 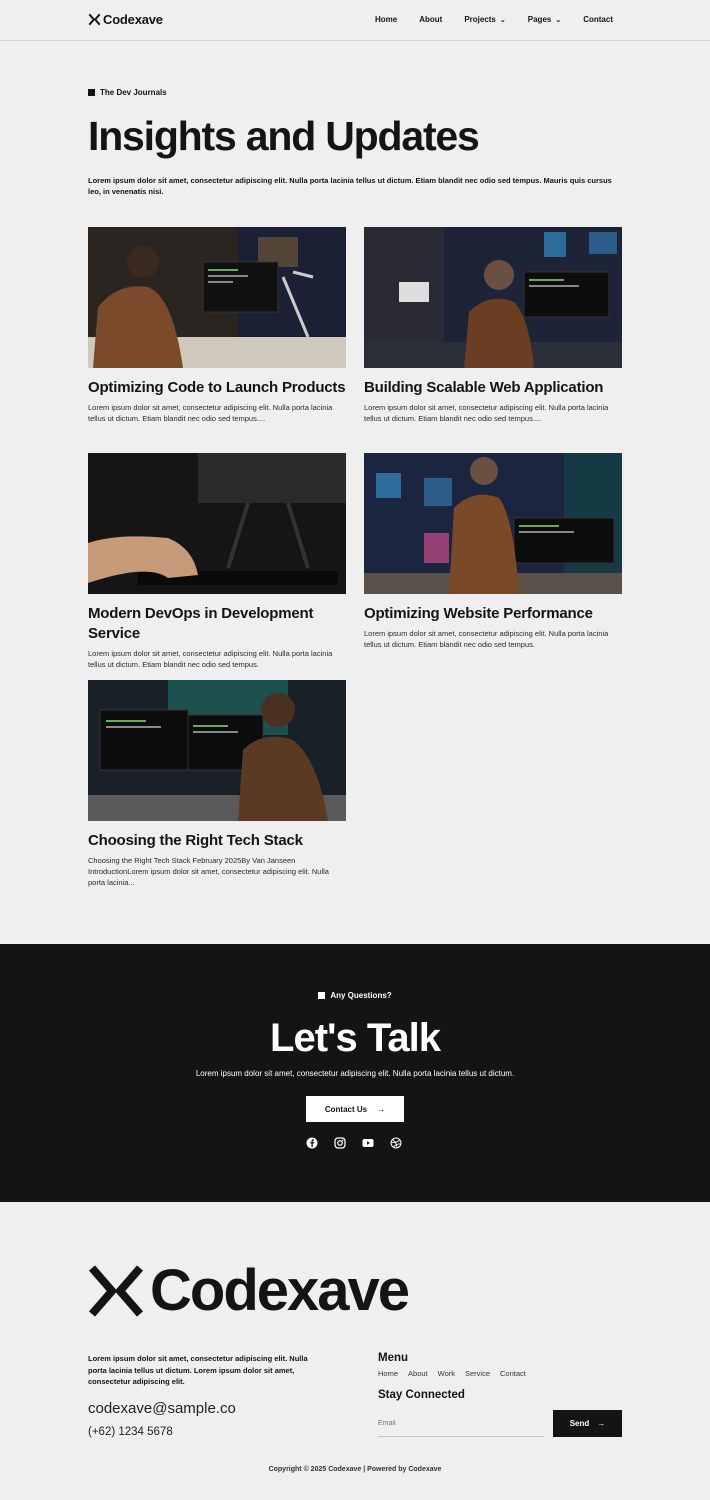 What do you see at coordinates (461, 1423) in the screenshot?
I see `newsletter-email-input` at bounding box center [461, 1423].